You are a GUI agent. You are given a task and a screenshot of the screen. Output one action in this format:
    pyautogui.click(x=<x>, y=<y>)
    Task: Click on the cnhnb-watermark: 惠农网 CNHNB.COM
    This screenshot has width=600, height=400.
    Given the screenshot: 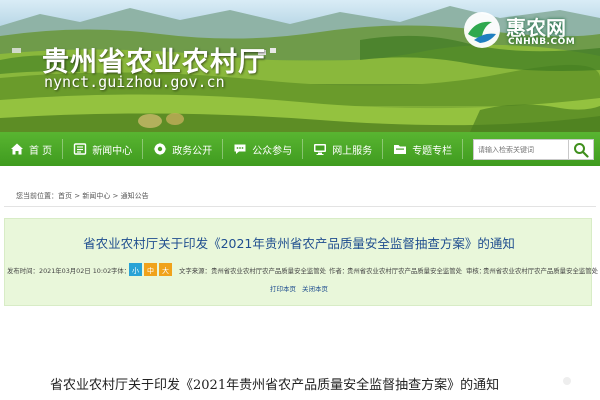 What is the action you would take?
    pyautogui.click(x=528, y=30)
    